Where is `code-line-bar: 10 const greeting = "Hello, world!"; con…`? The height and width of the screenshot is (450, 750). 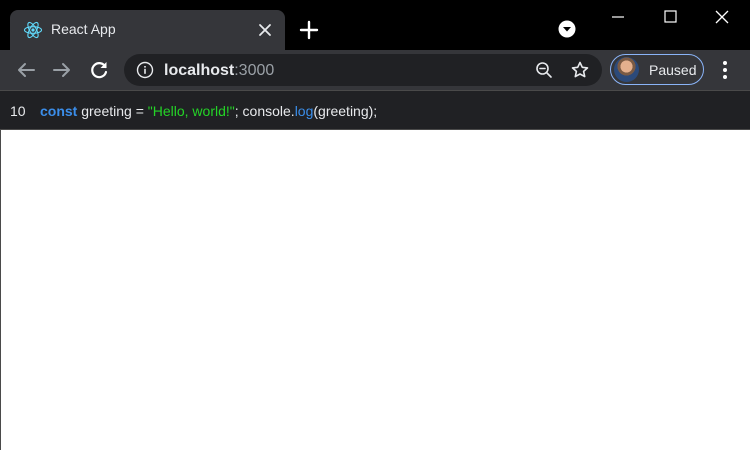
code-line-bar: 10 const greeting = "Hello, world!"; con… is located at coordinates (375, 110).